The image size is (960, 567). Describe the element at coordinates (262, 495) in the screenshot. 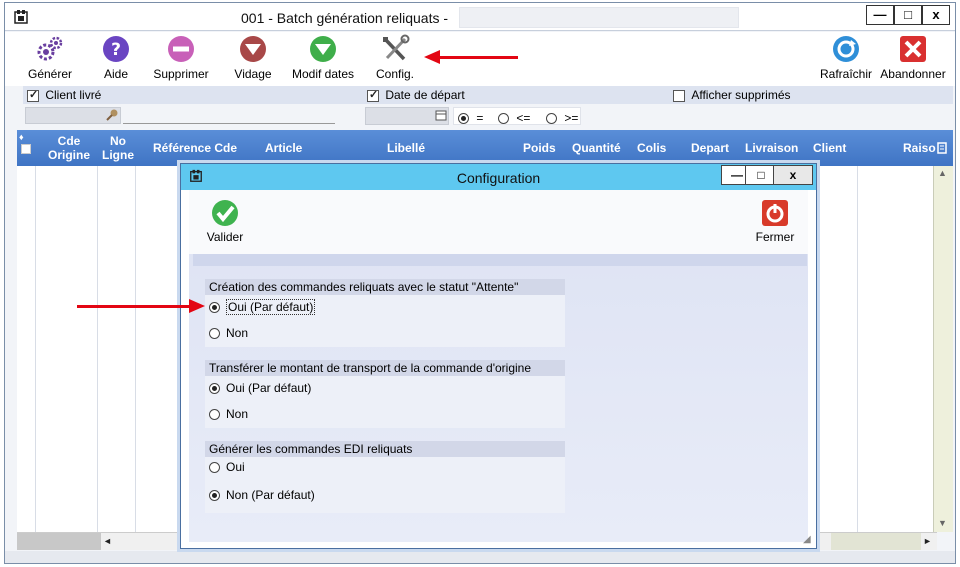

I see `edi-non-option: Non (Par défaut)` at that location.